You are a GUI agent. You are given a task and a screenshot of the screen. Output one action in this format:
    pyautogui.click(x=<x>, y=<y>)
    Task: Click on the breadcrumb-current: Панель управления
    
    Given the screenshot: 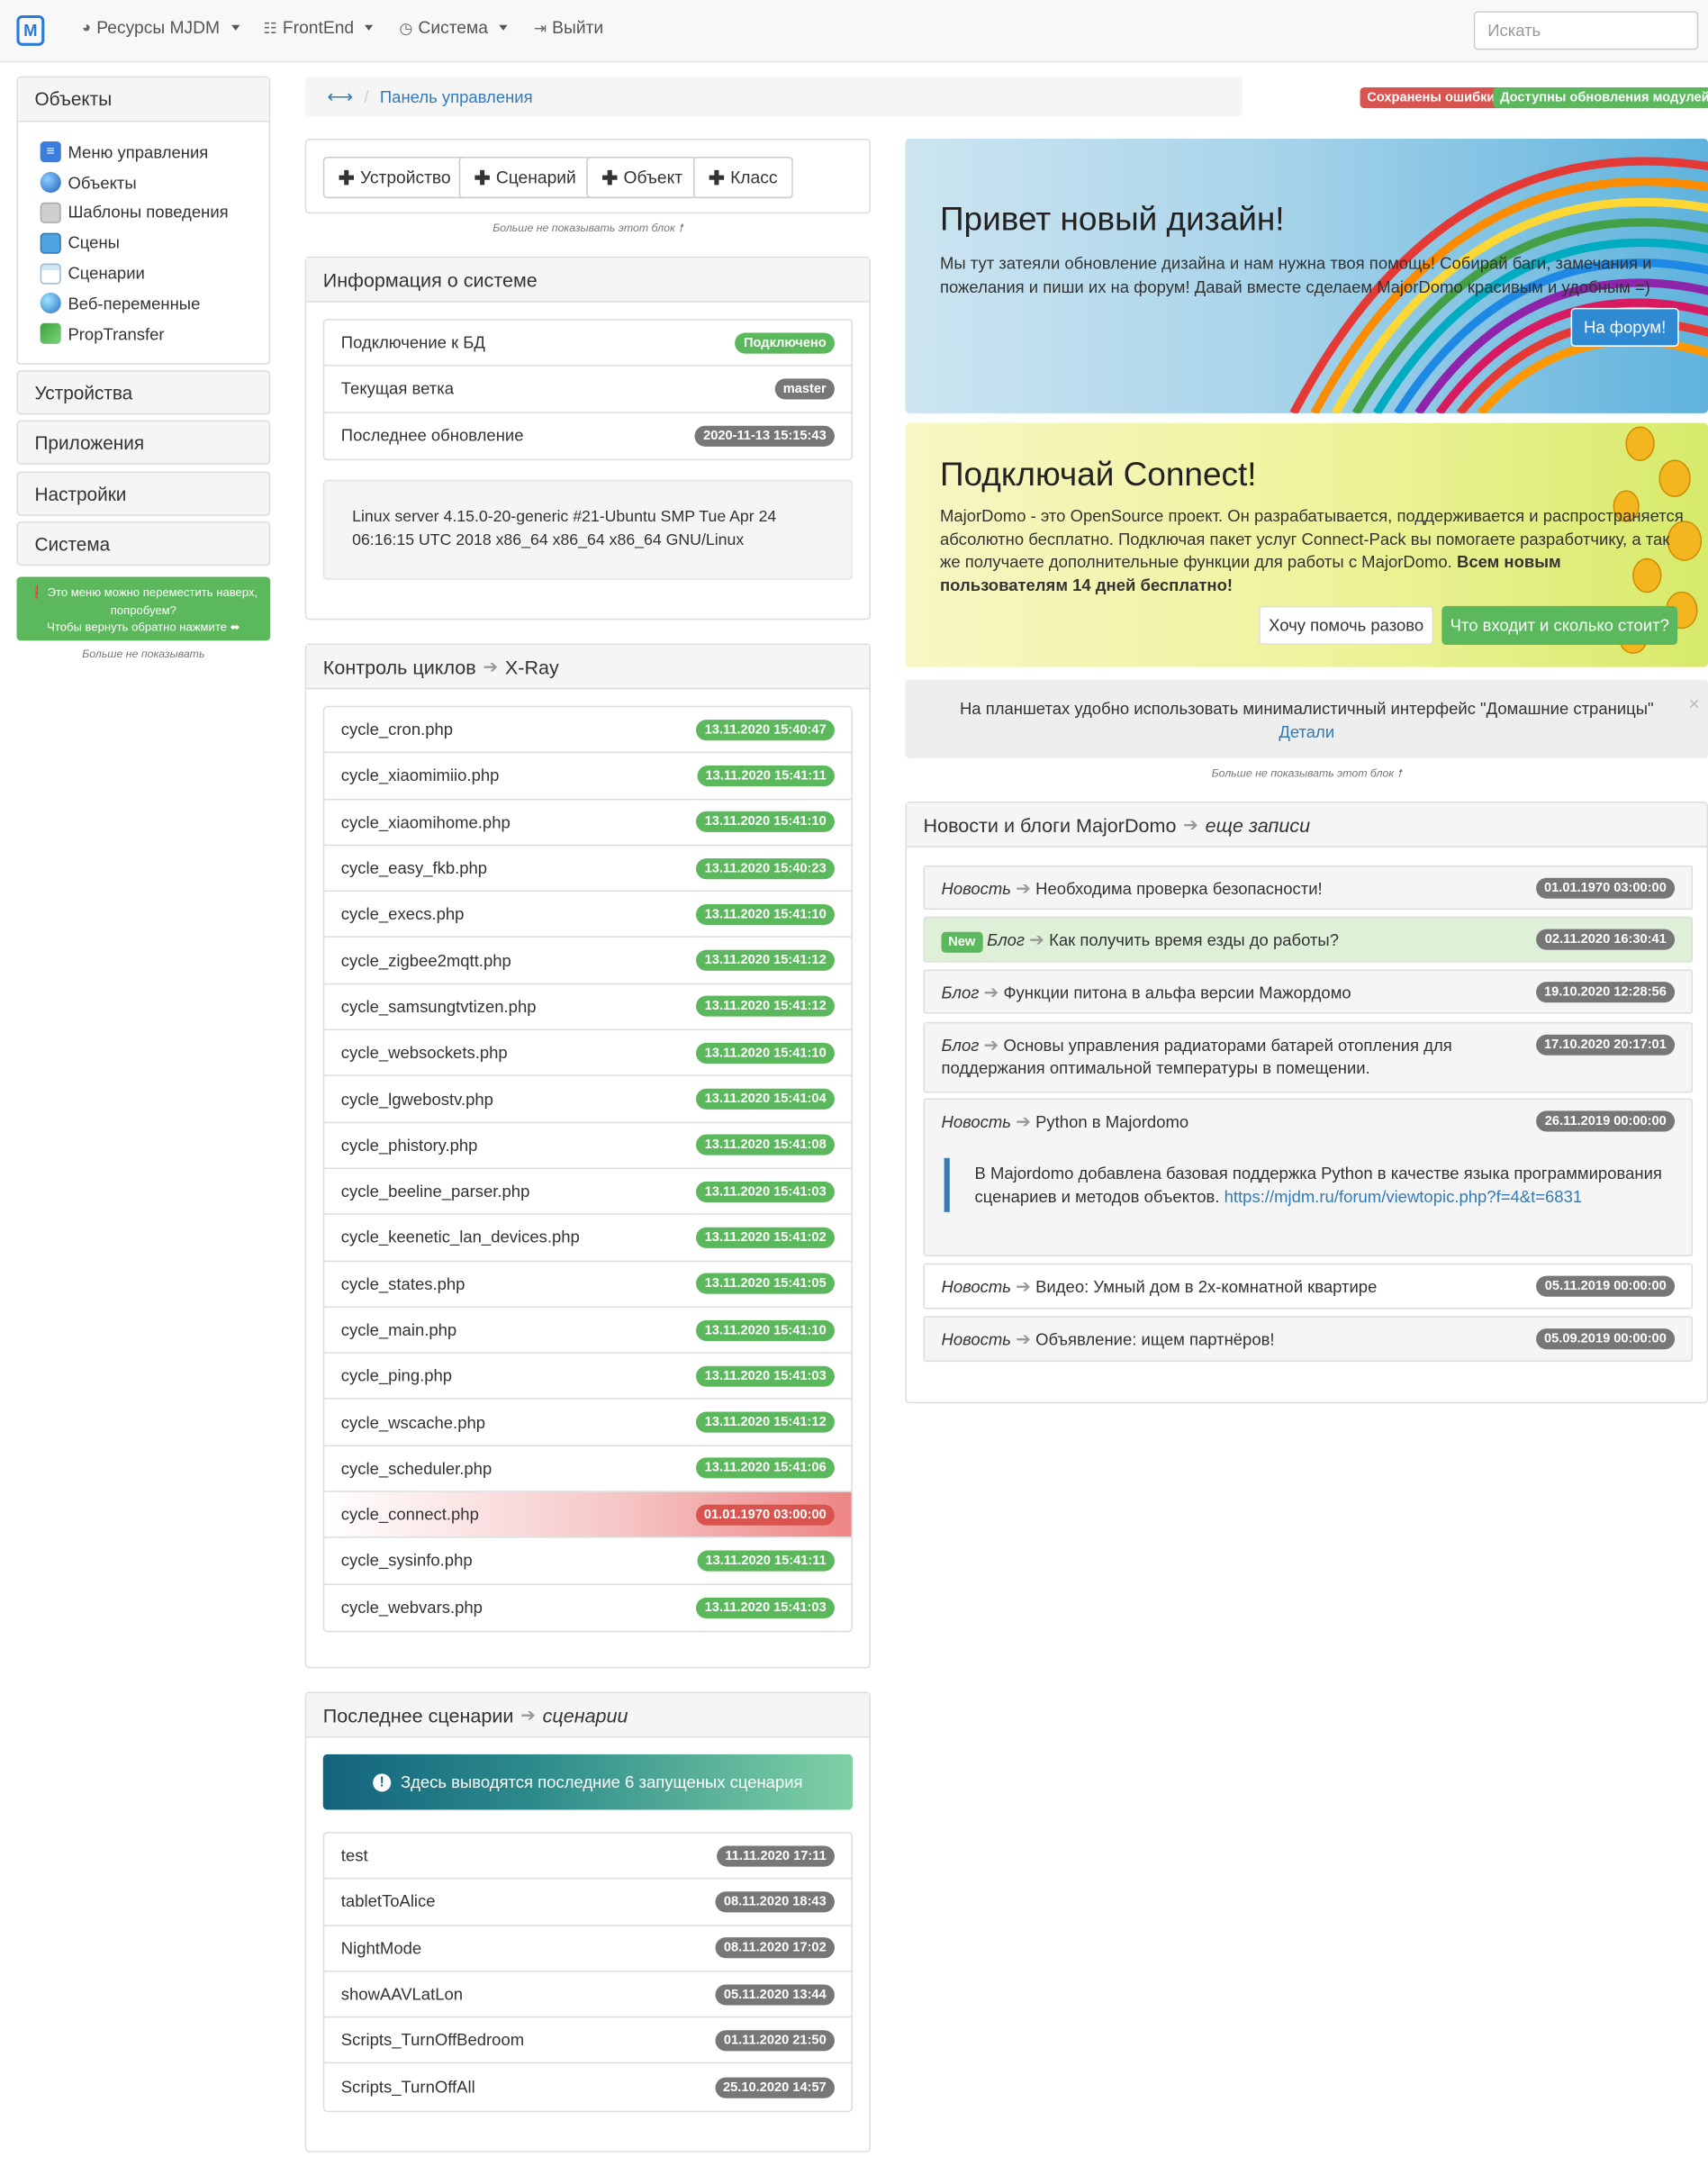 What is the action you would take?
    pyautogui.click(x=456, y=96)
    